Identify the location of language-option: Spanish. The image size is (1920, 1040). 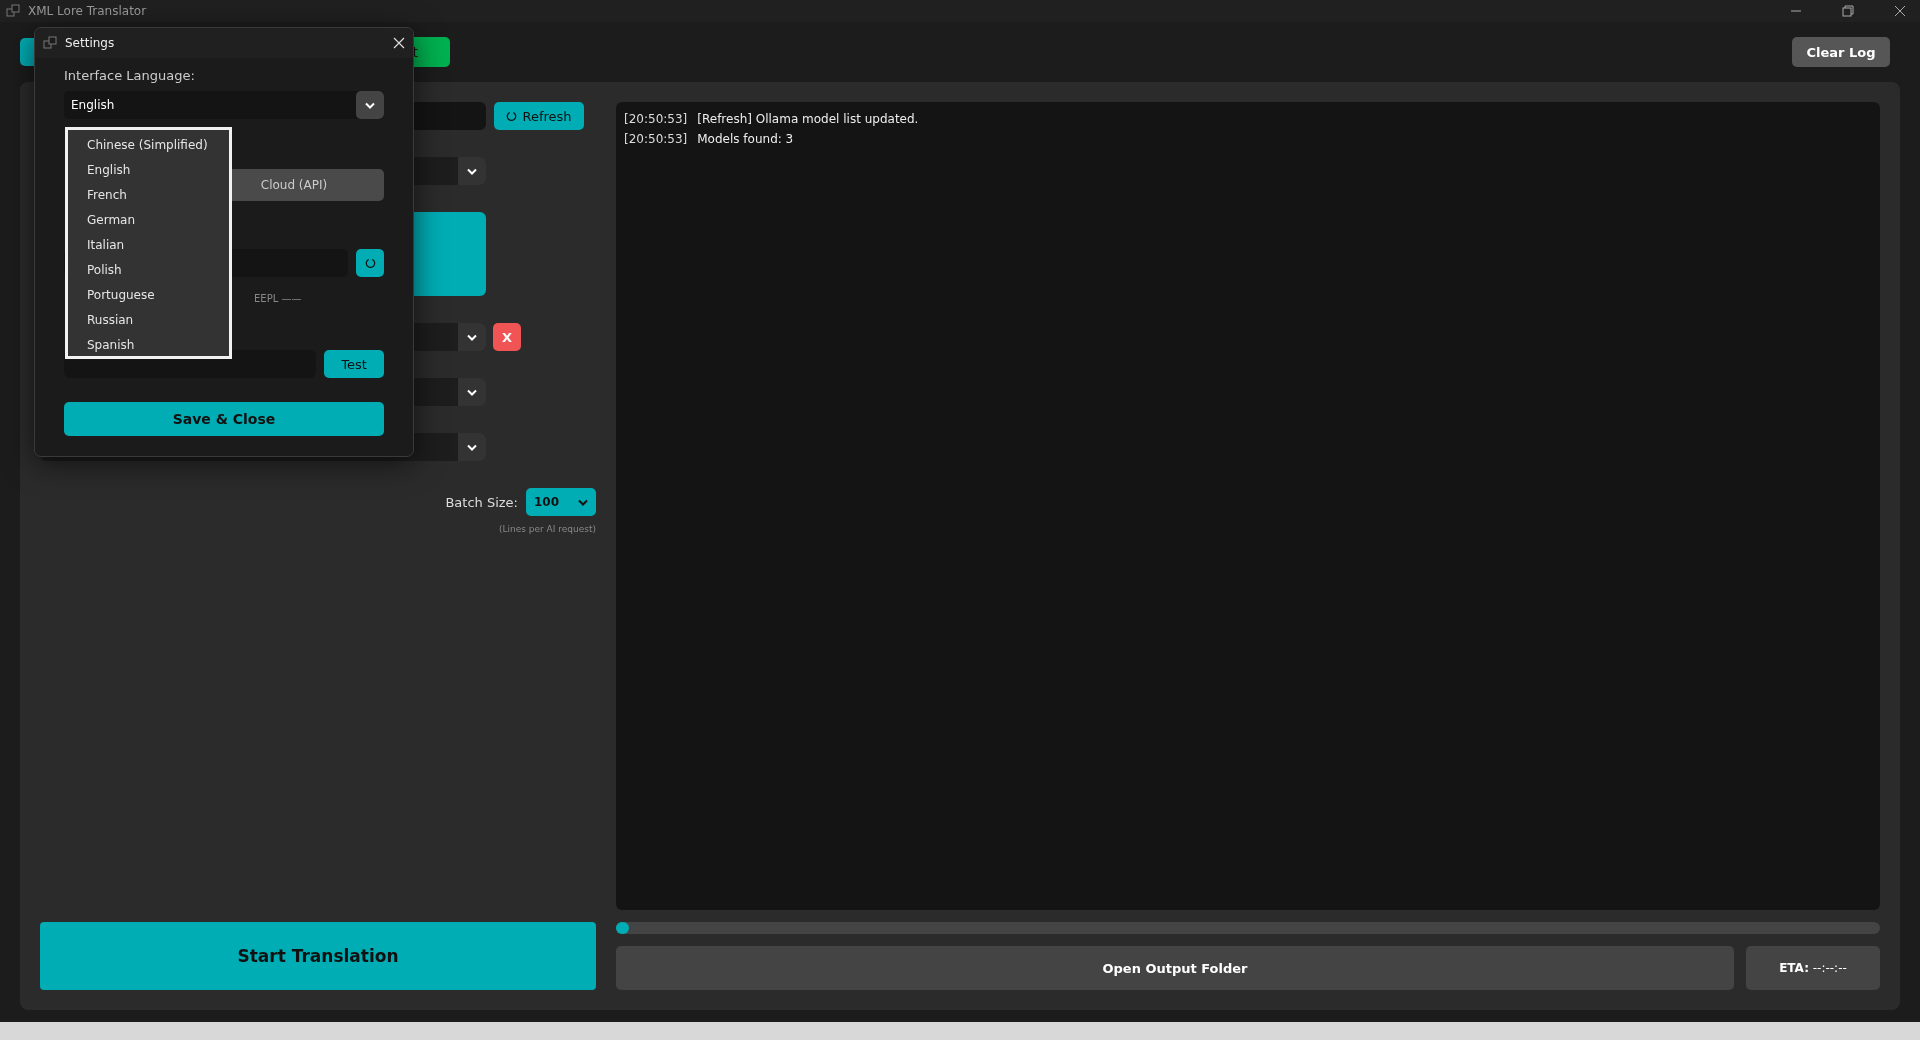
(148, 345).